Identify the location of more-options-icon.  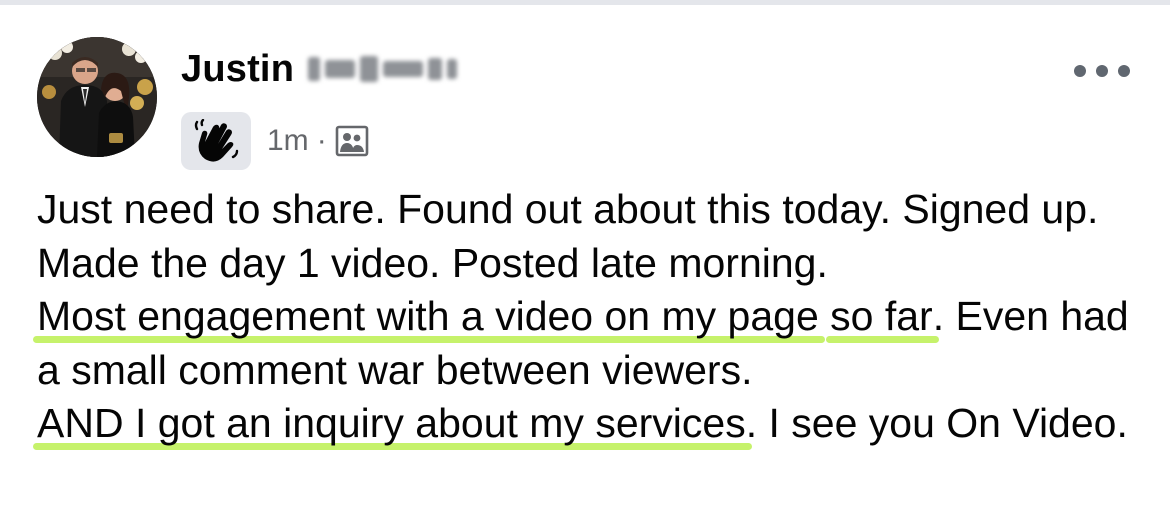
(1102, 71).